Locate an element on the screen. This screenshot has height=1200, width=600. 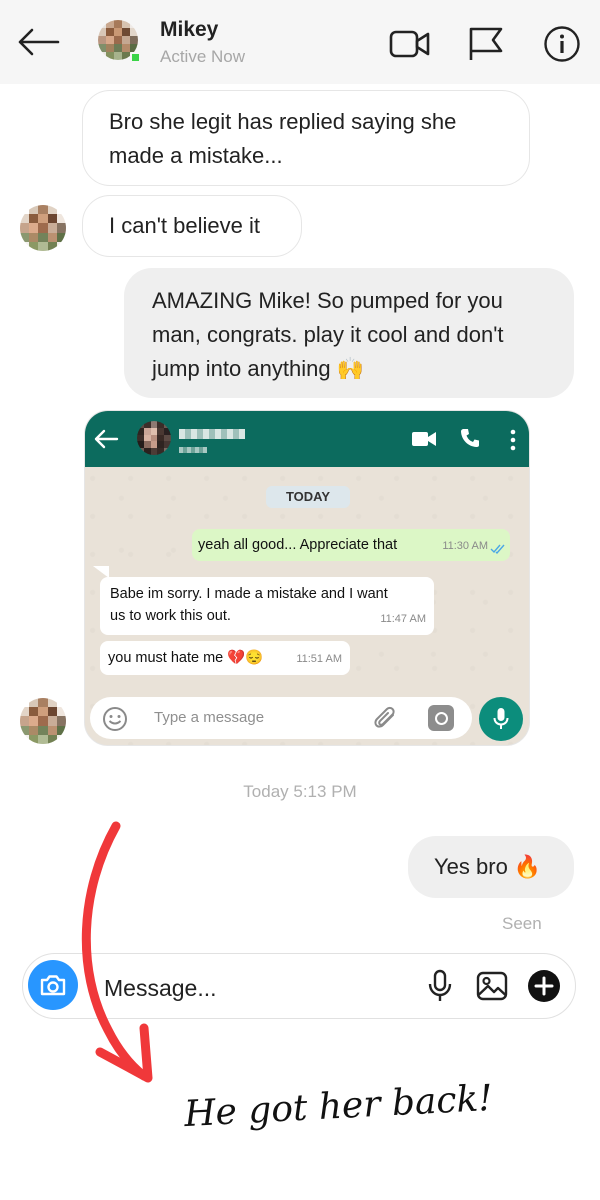
more-options-icon is located at coordinates (513, 440).